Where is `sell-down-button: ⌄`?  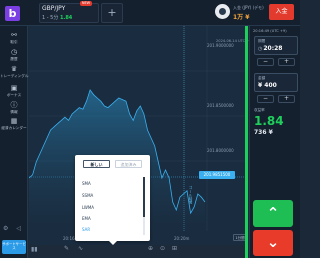
sell-down-button: ⌄ is located at coordinates (273, 243).